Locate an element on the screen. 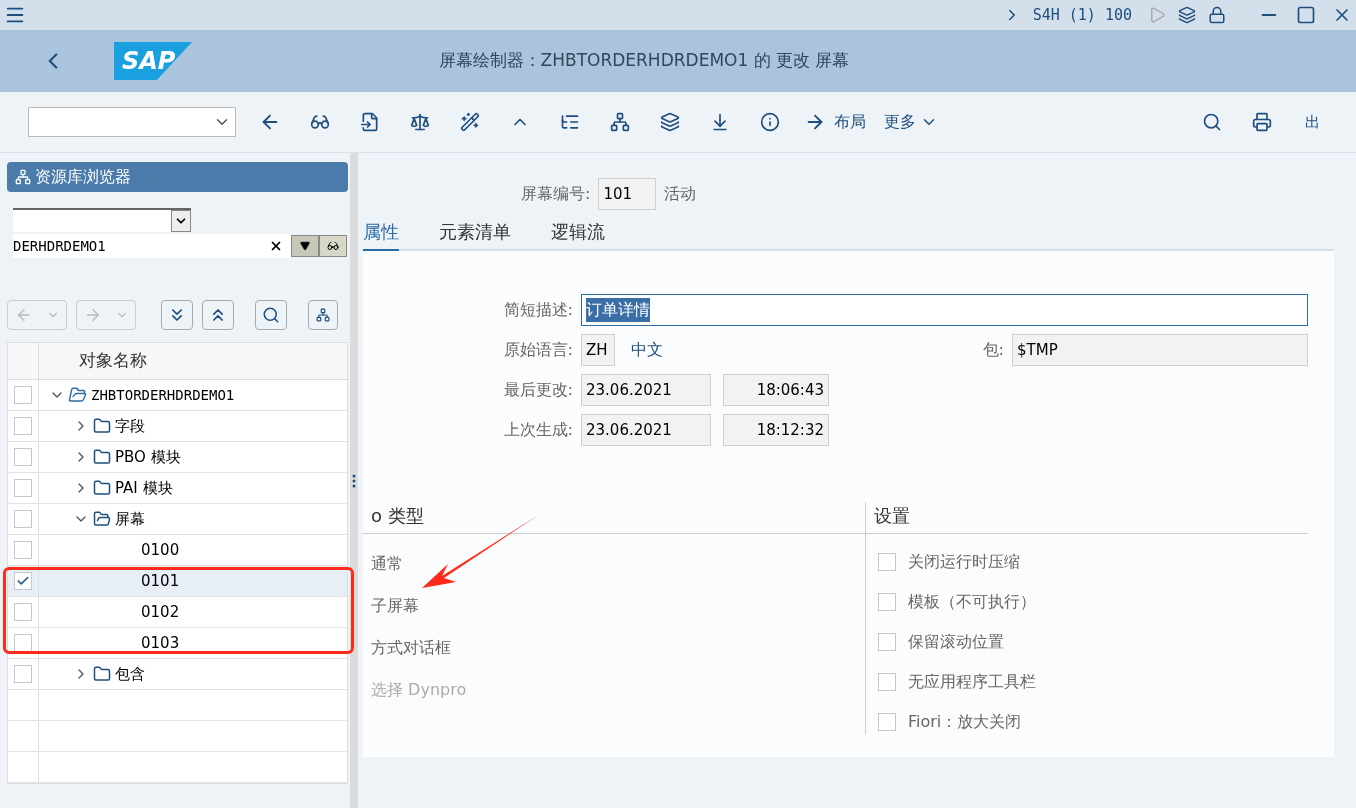  layout-button: 布局 is located at coordinates (835, 122).